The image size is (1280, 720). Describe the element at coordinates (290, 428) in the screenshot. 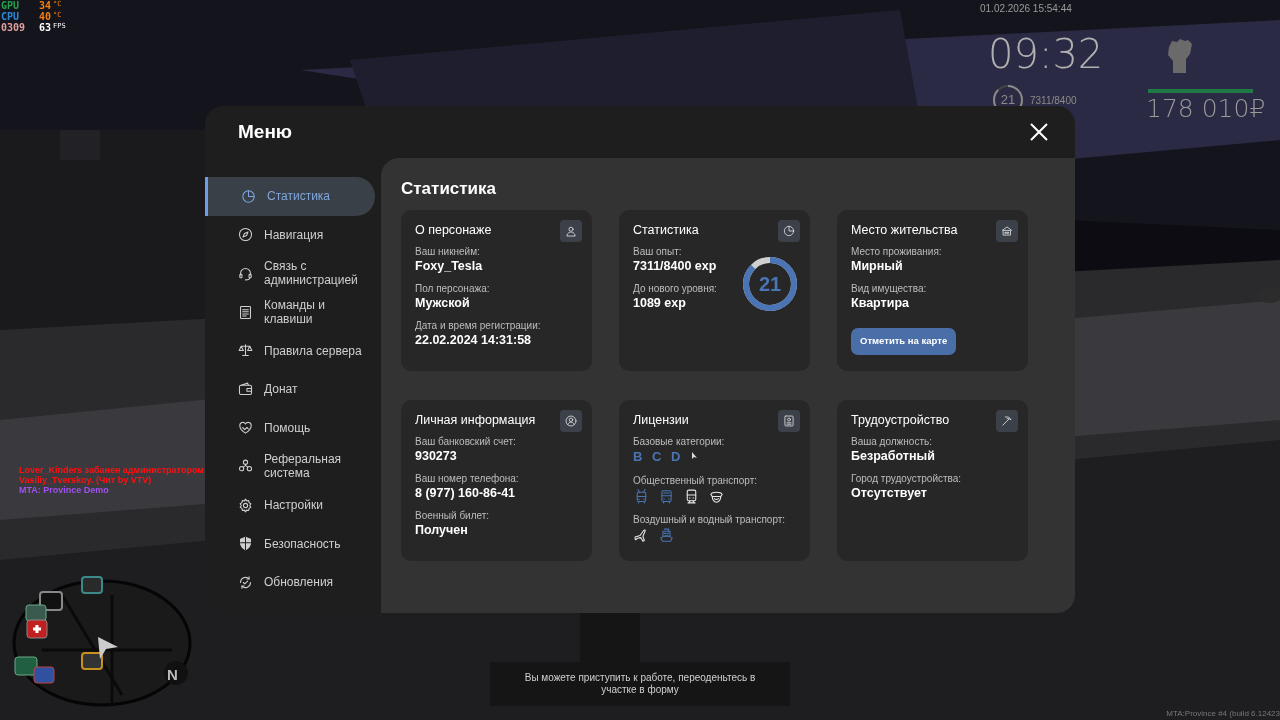

I see `sidebar-item: Помощь` at that location.